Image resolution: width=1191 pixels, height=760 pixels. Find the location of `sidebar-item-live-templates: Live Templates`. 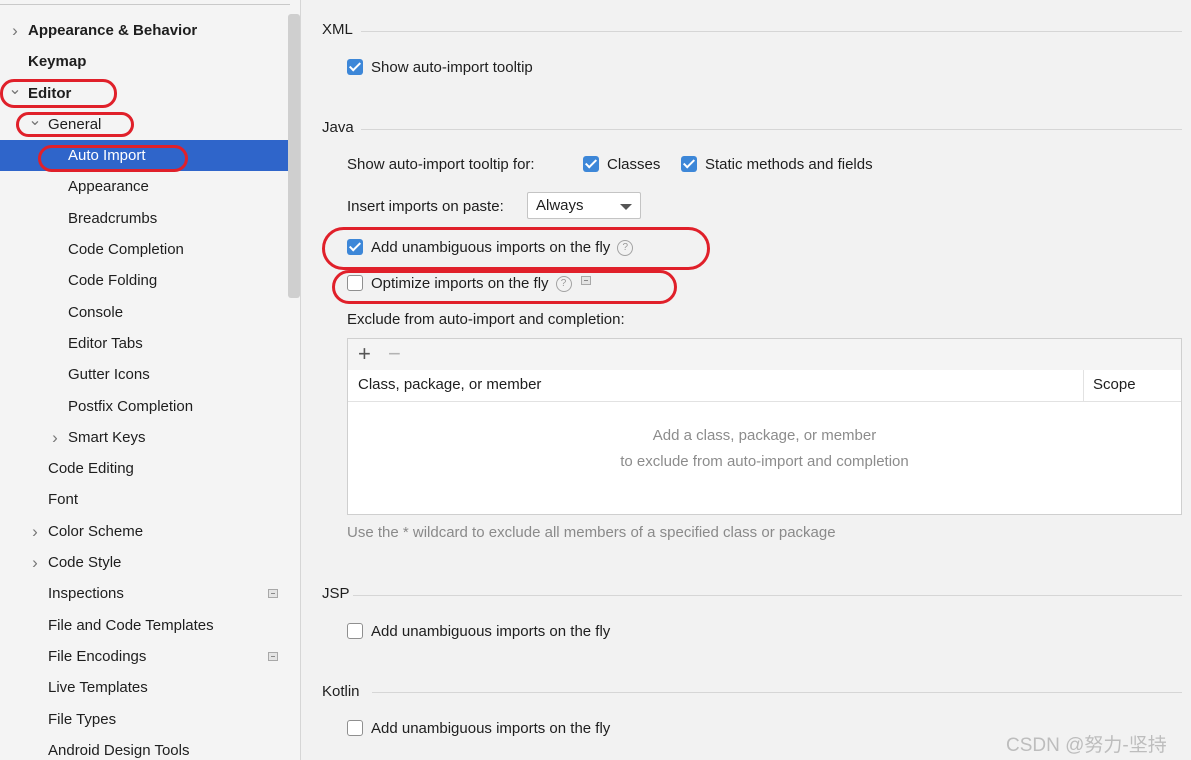

sidebar-item-live-templates: Live Templates is located at coordinates (144, 687).